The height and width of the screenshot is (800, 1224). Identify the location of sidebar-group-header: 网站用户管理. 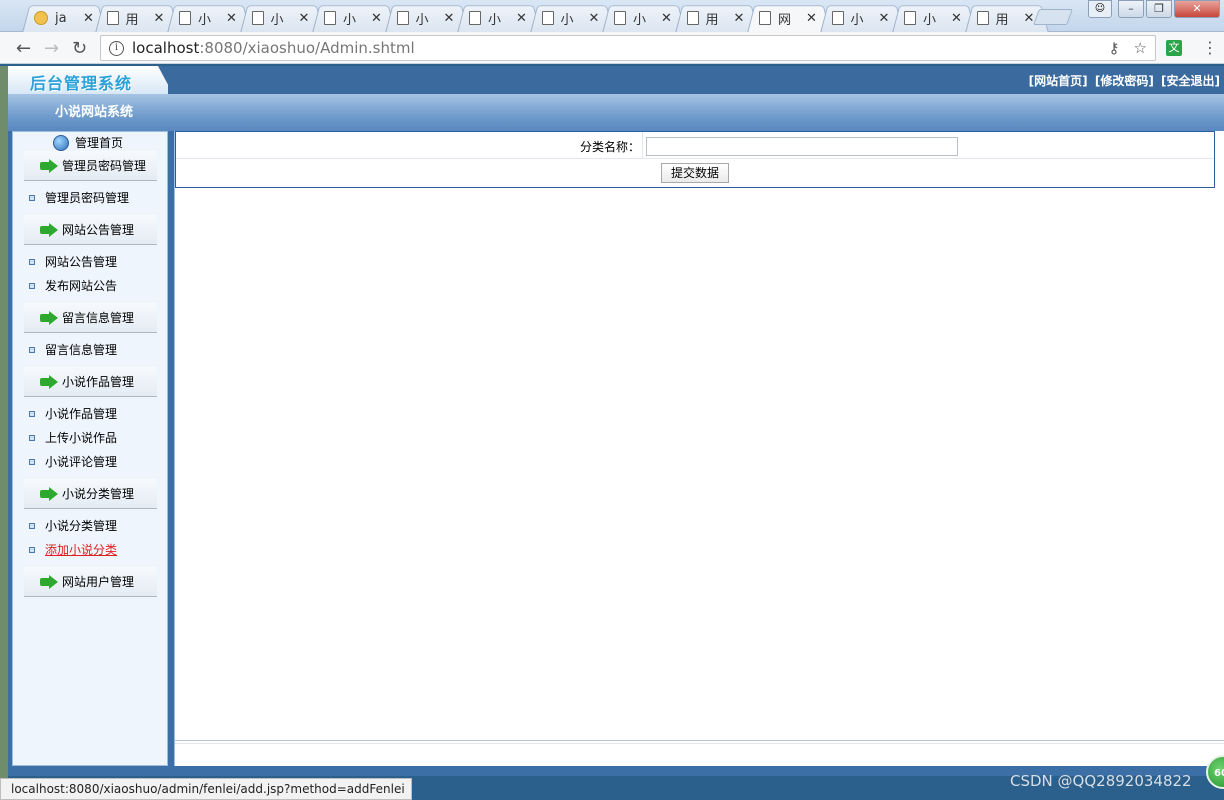
(90, 582).